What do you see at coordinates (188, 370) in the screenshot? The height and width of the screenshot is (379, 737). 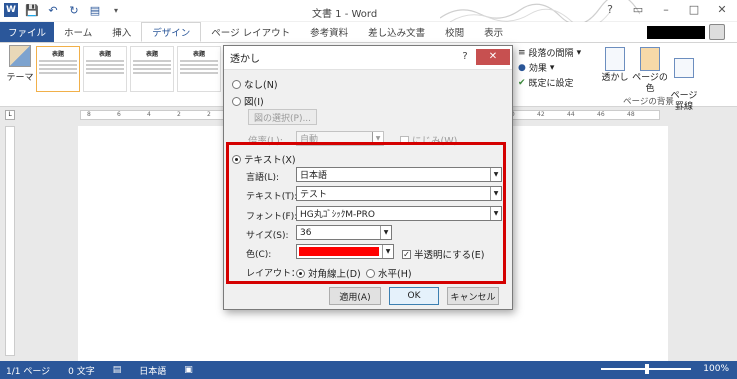 I see `macro-recording-icon: ▣` at bounding box center [188, 370].